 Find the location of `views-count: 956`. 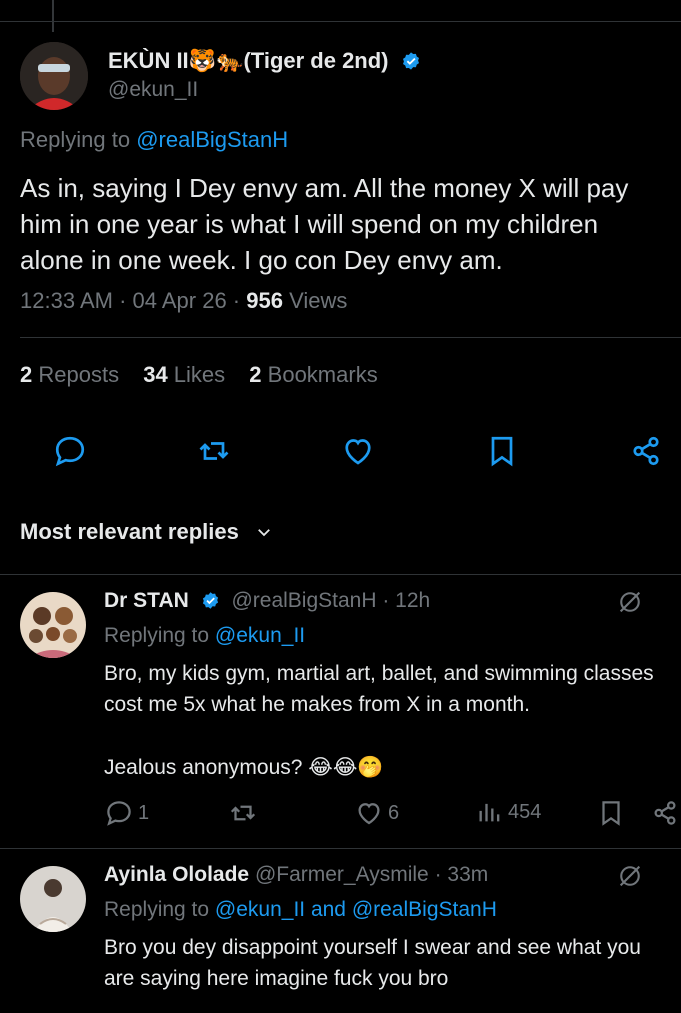

views-count: 956 is located at coordinates (264, 300).